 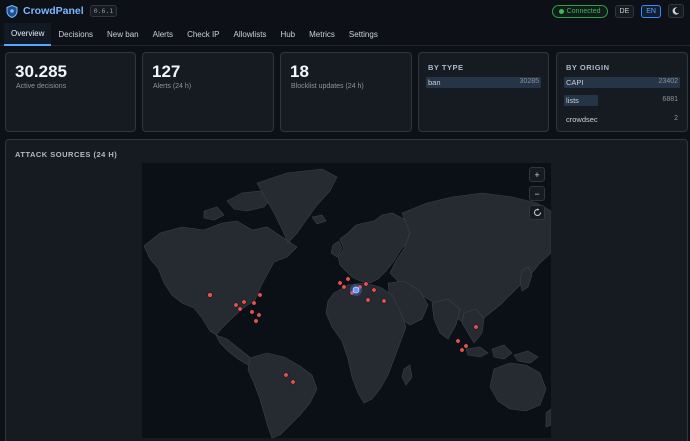 What do you see at coordinates (407, 375) in the screenshot?
I see `madagascar-landmass` at bounding box center [407, 375].